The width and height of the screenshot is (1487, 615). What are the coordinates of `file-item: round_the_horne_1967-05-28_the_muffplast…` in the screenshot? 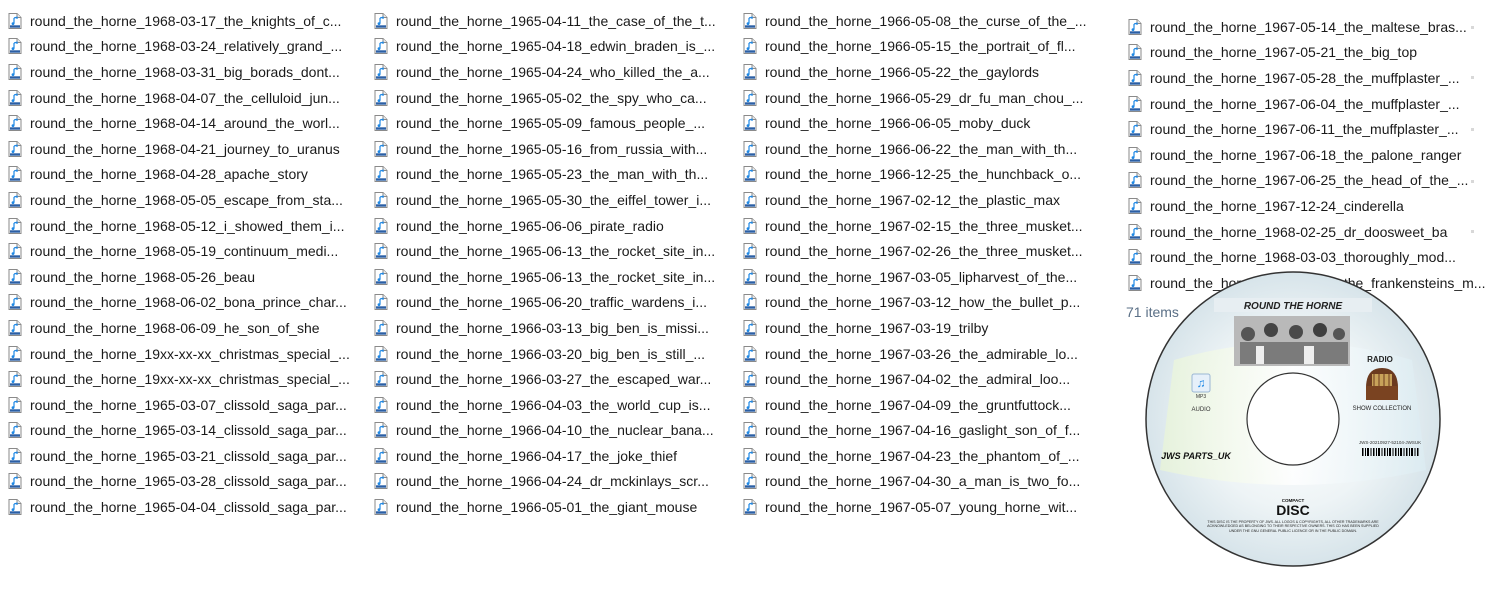 It's located at (1306, 78).